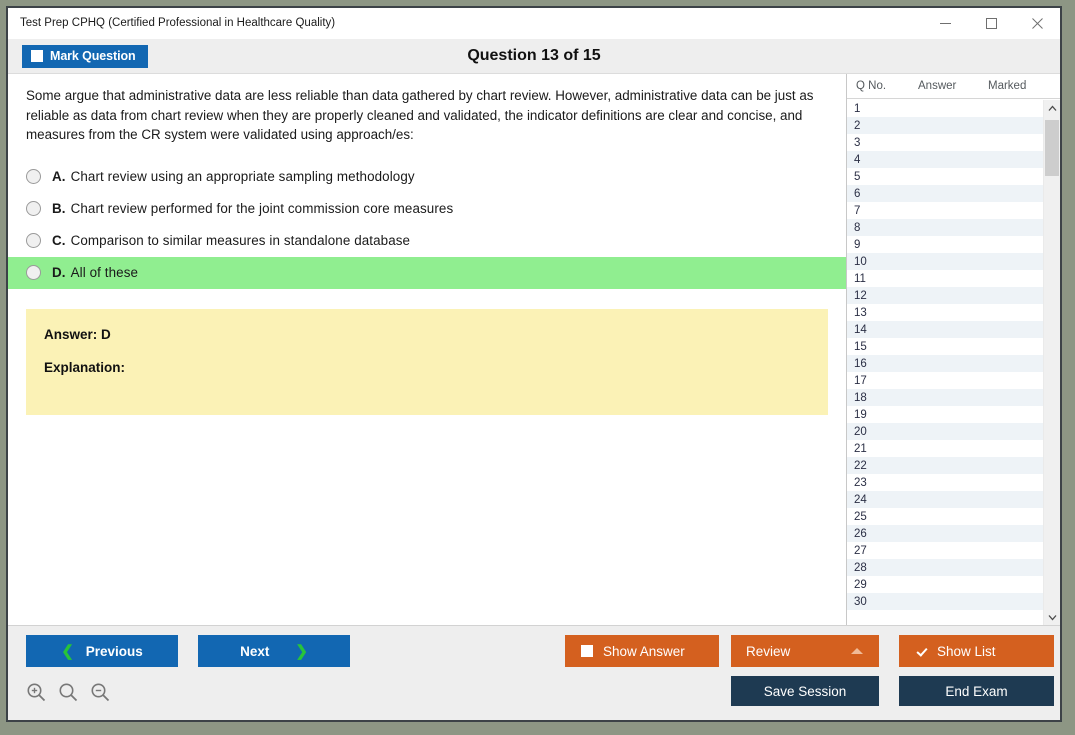  I want to click on end-exam-button: End Exam, so click(976, 691).